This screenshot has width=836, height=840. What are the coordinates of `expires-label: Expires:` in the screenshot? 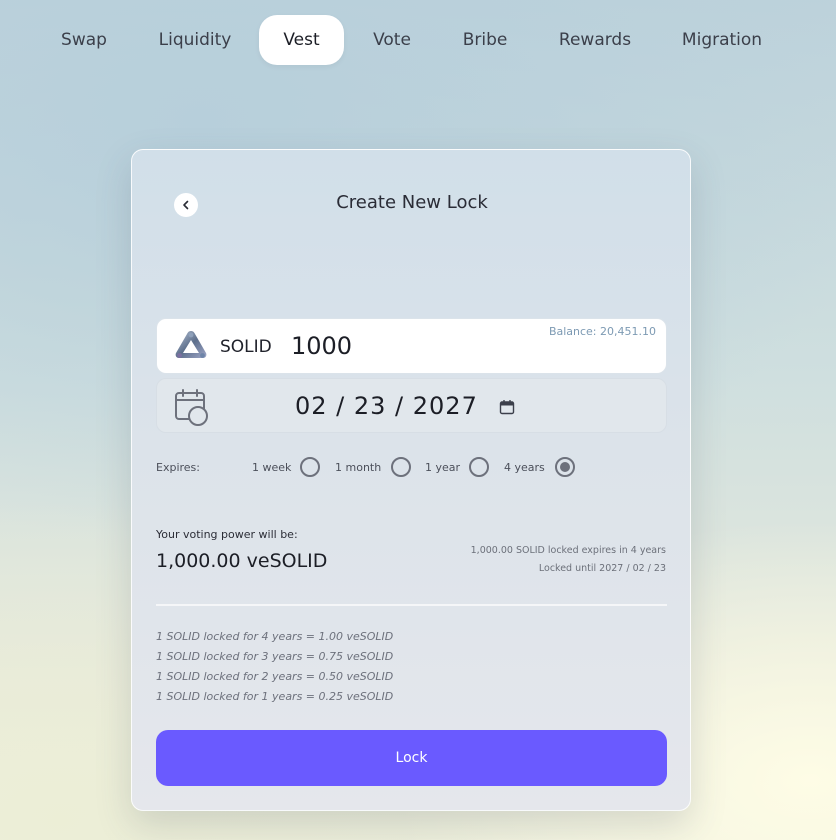 It's located at (178, 467).